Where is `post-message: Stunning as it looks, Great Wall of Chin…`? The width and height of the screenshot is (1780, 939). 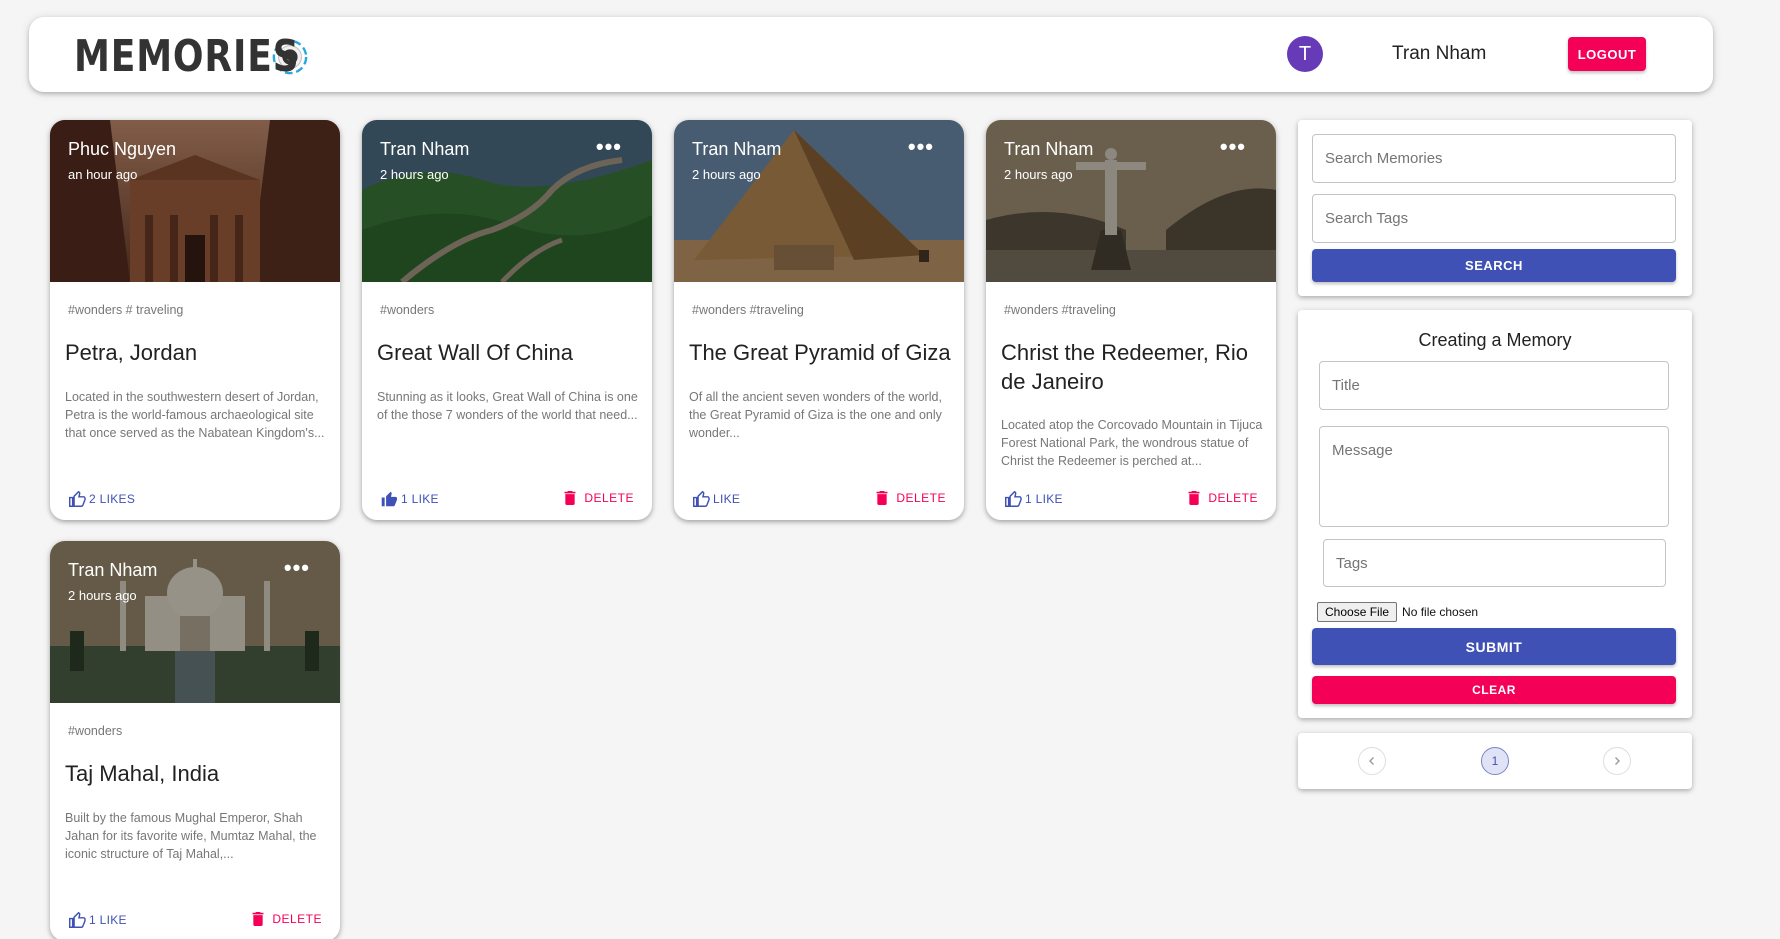 post-message: Stunning as it looks, Great Wall of Chin… is located at coordinates (507, 406).